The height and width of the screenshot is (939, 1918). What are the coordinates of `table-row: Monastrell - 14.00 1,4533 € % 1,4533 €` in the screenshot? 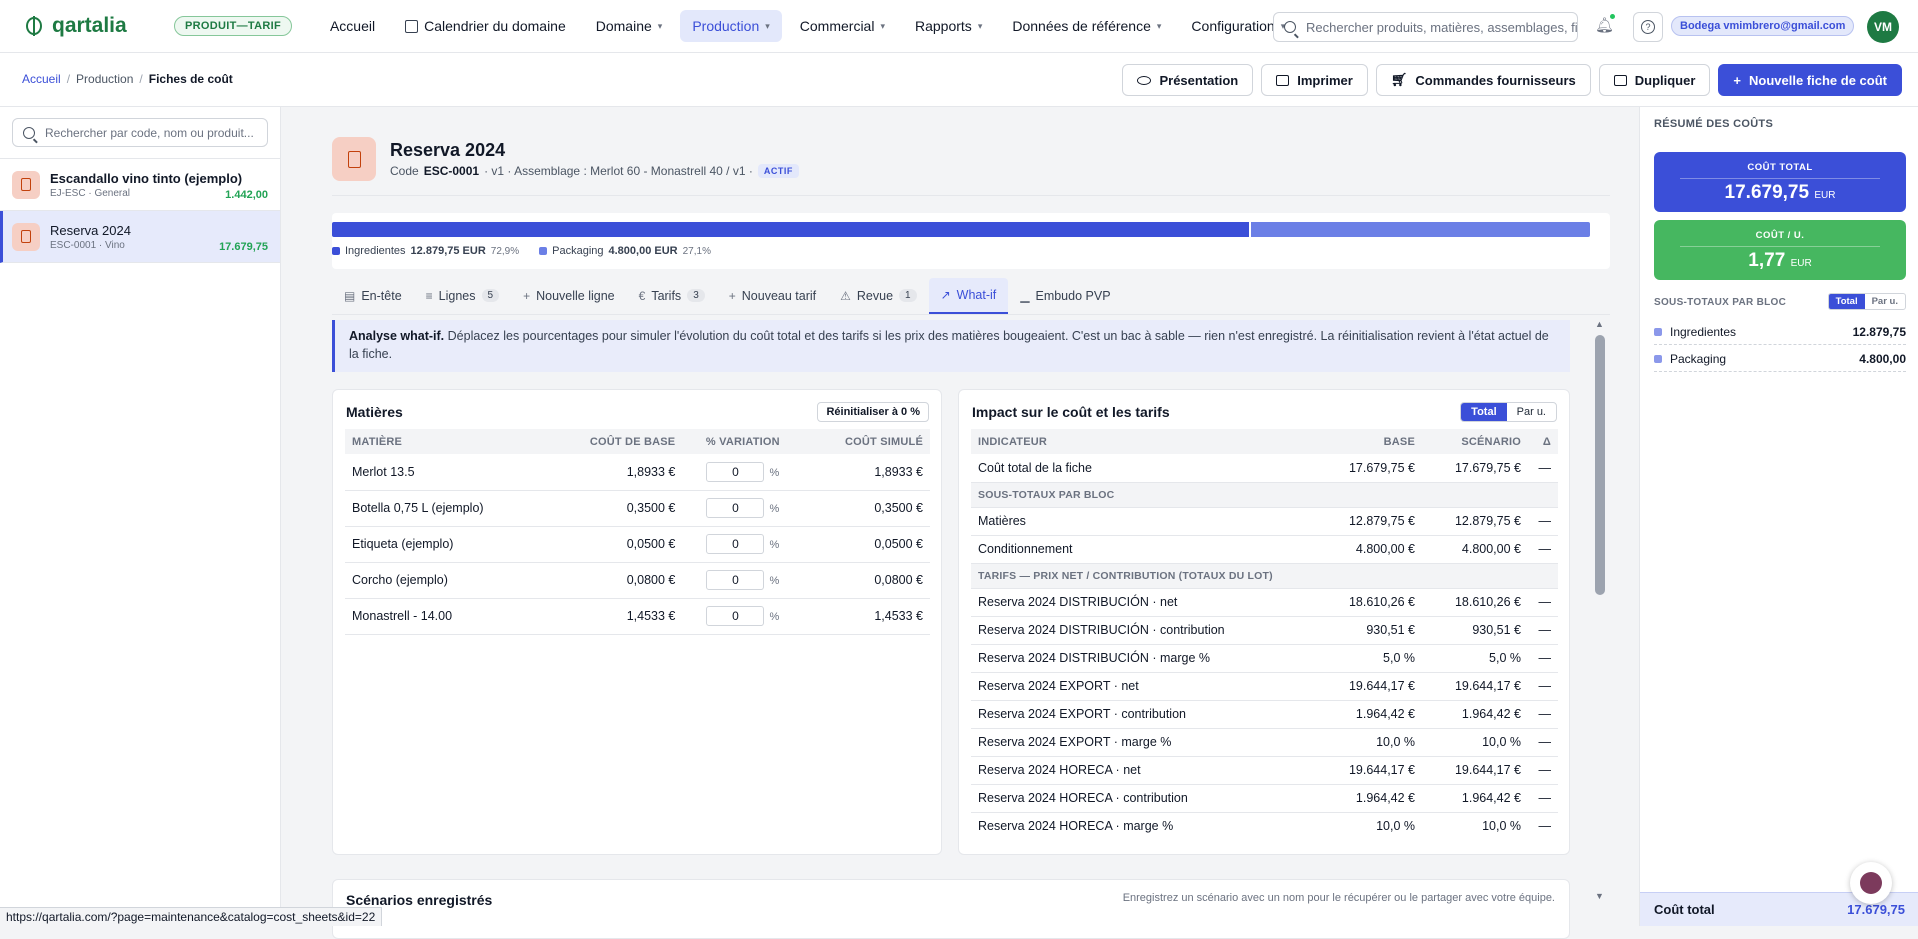 It's located at (637, 616).